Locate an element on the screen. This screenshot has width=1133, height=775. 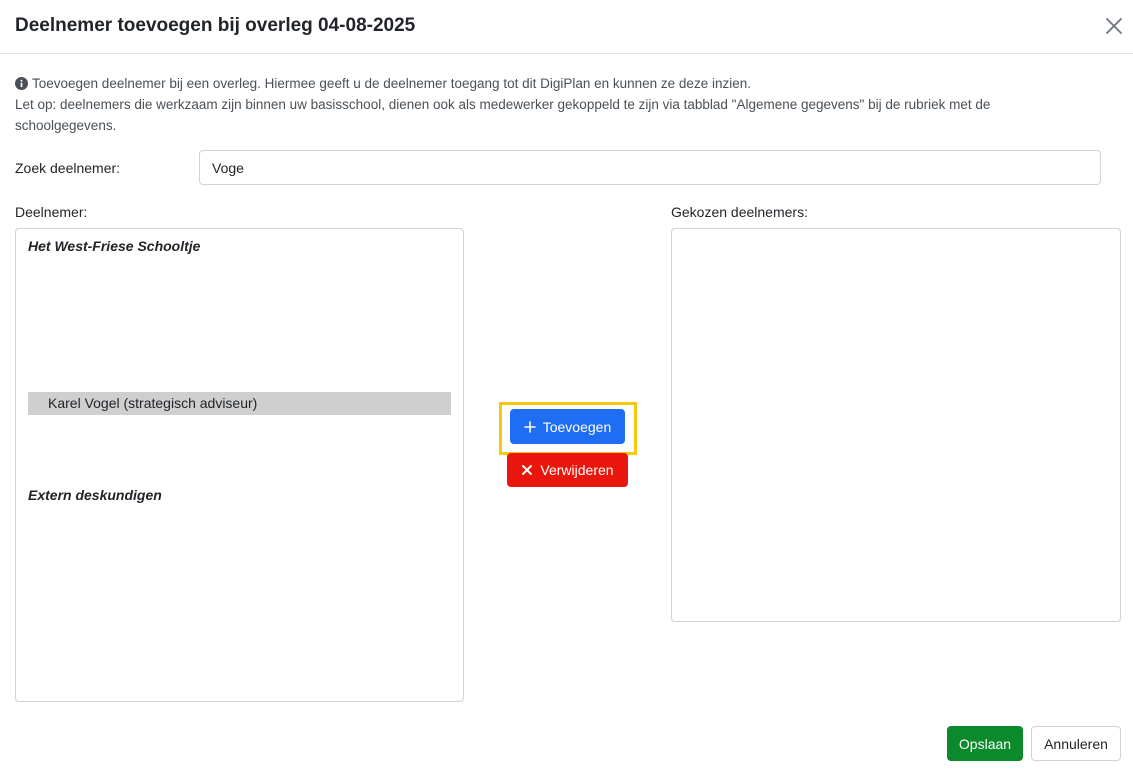
add-button: Toevoegen is located at coordinates (567, 426).